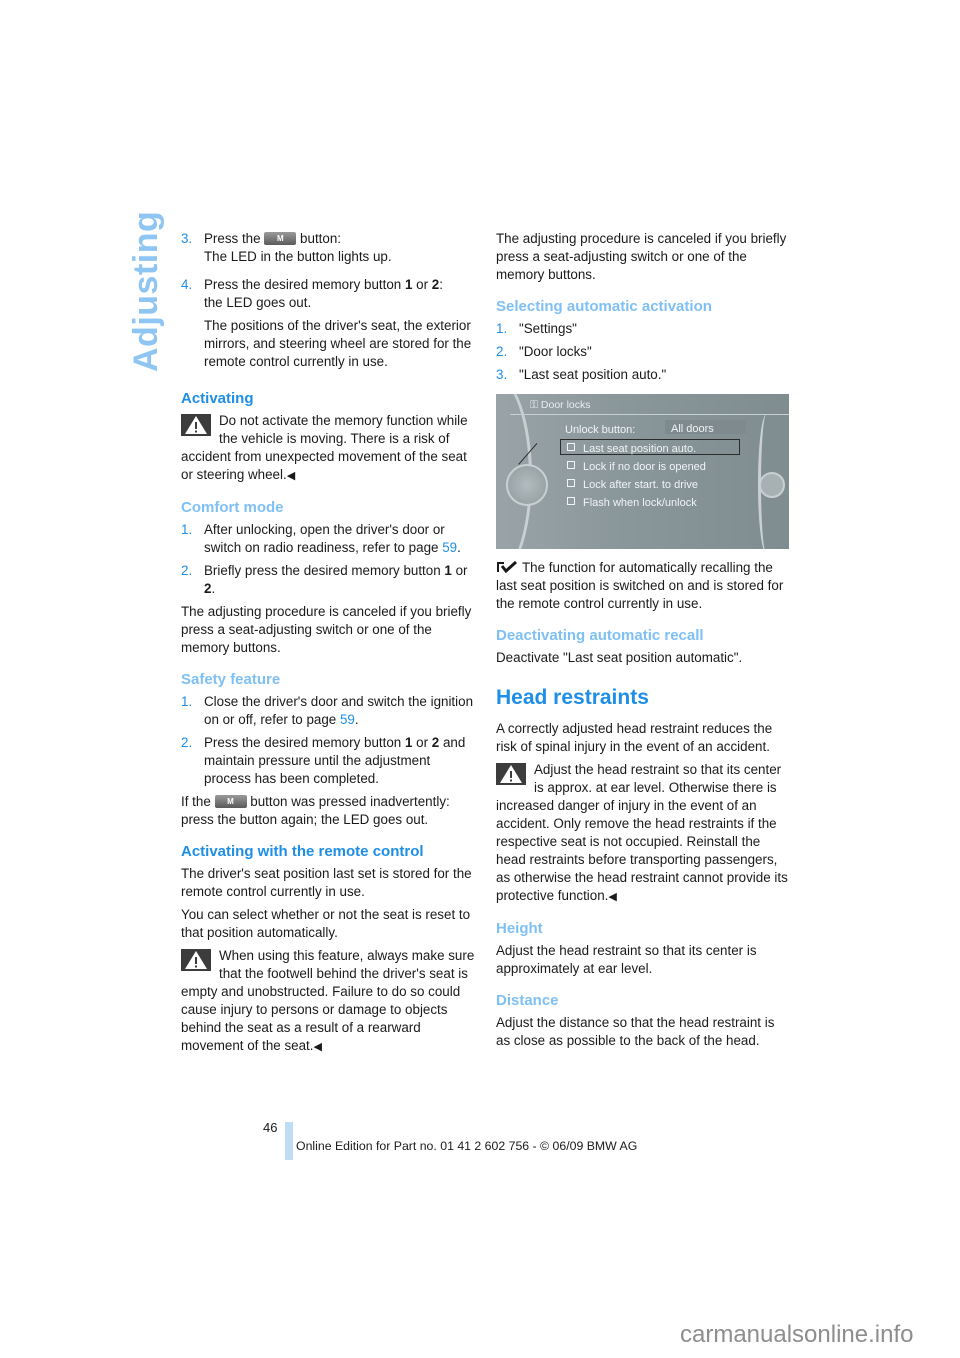 The width and height of the screenshot is (960, 1358). What do you see at coordinates (632, 485) in the screenshot?
I see `option-lock-after-start: Lock after start. to drive` at bounding box center [632, 485].